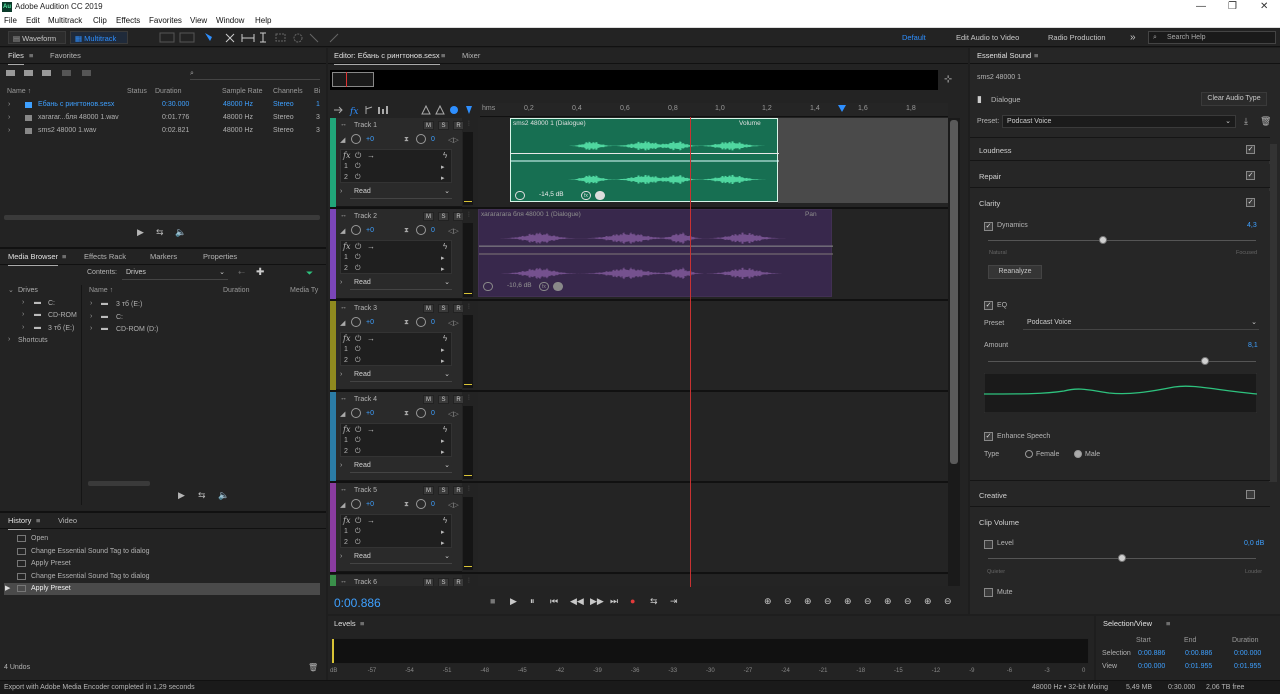 The height and width of the screenshot is (694, 1280). Describe the element at coordinates (577, 601) in the screenshot. I see `rewind-button: ◀◀` at that location.